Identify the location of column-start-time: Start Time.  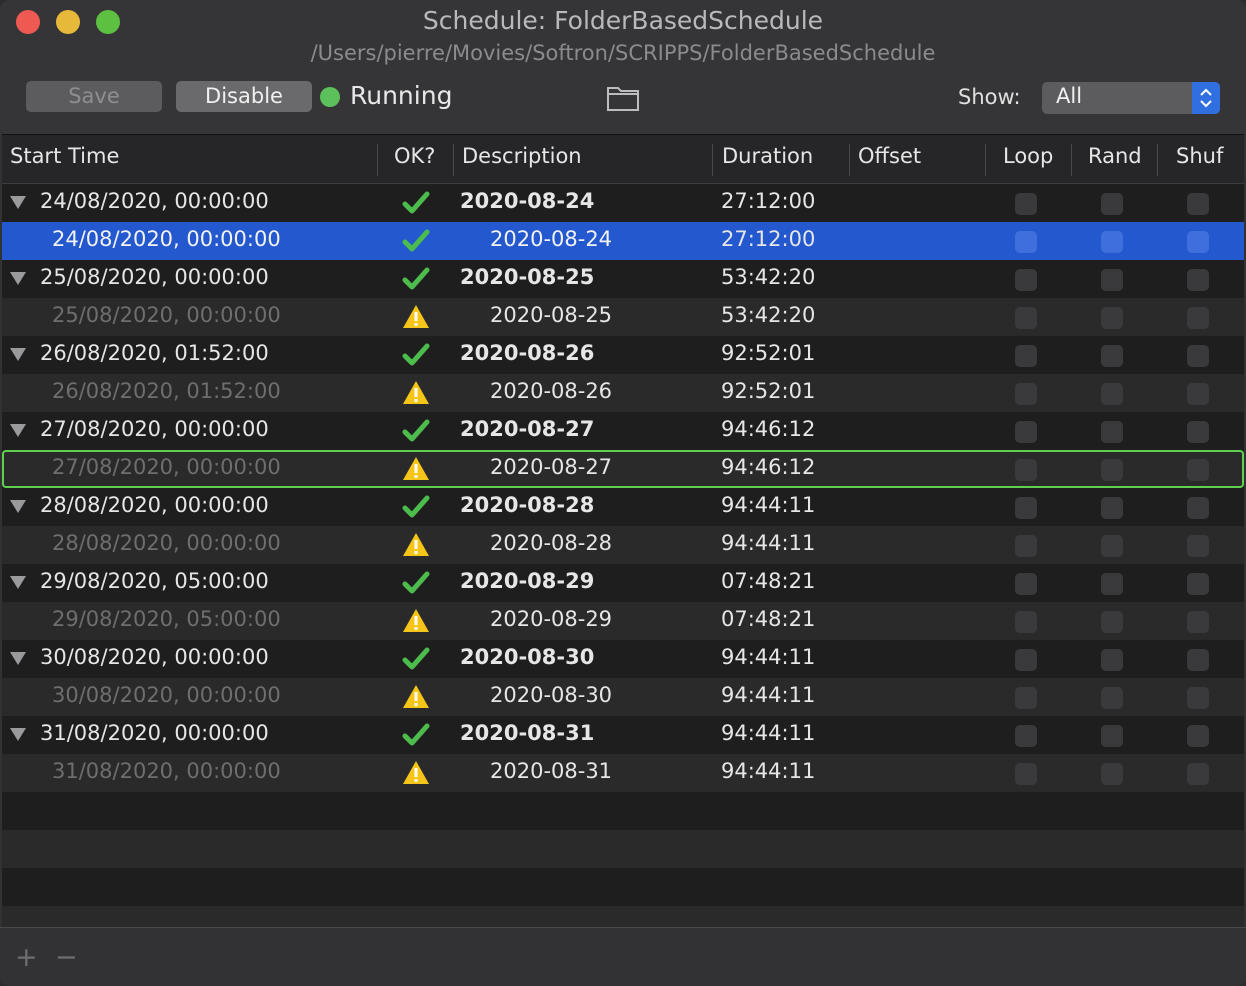
(64, 156).